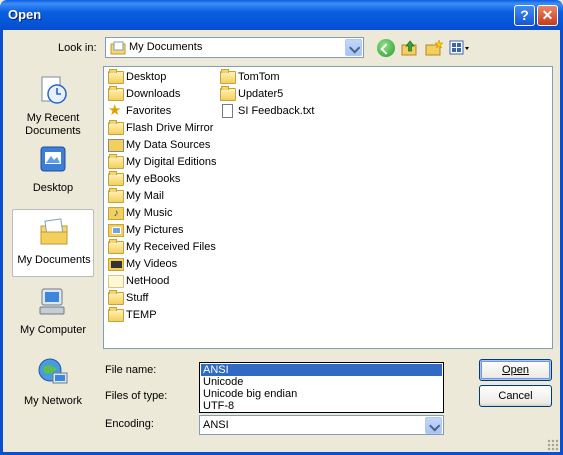  What do you see at coordinates (410, 48) in the screenshot?
I see `up-folder-icon` at bounding box center [410, 48].